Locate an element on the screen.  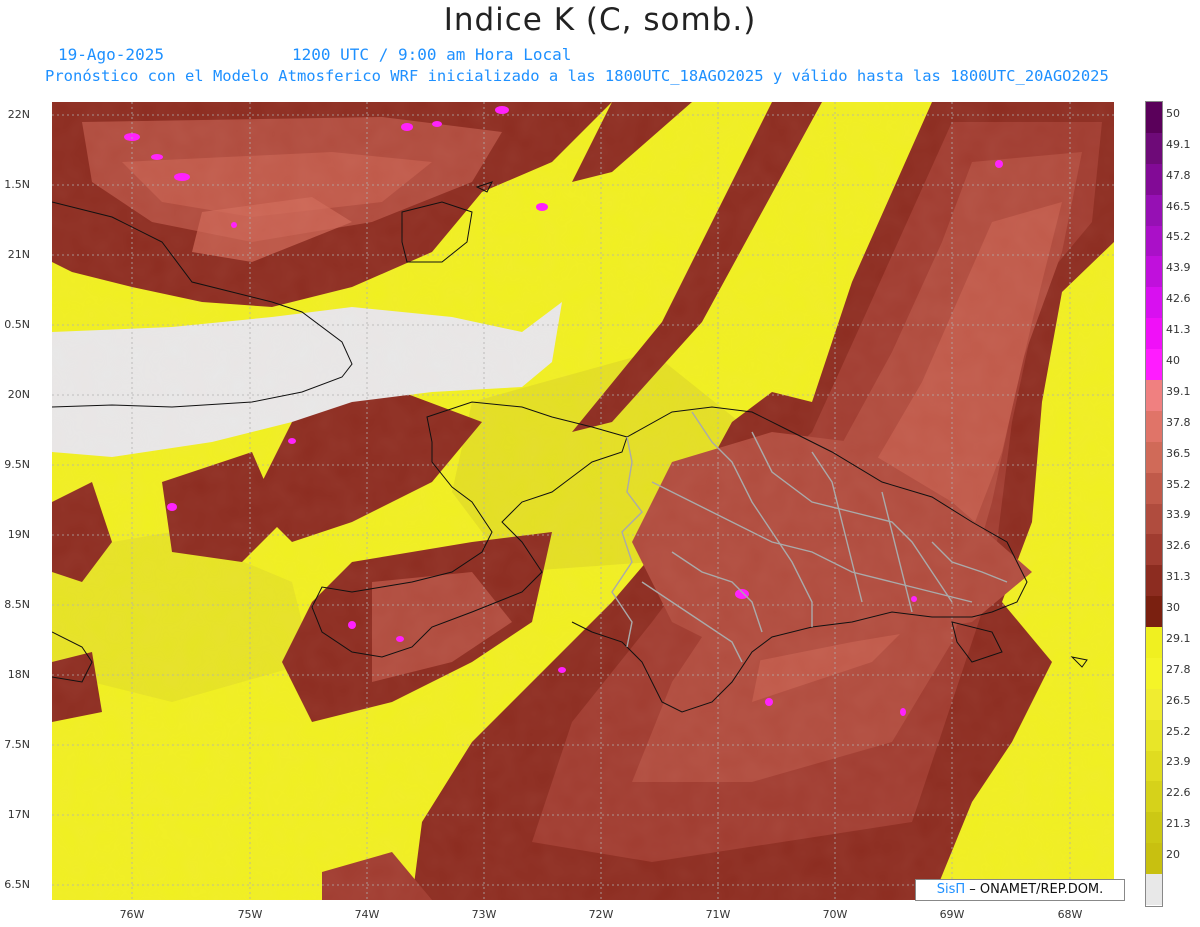
colorbar-label: 33.9 is located at coordinates (1178, 515).